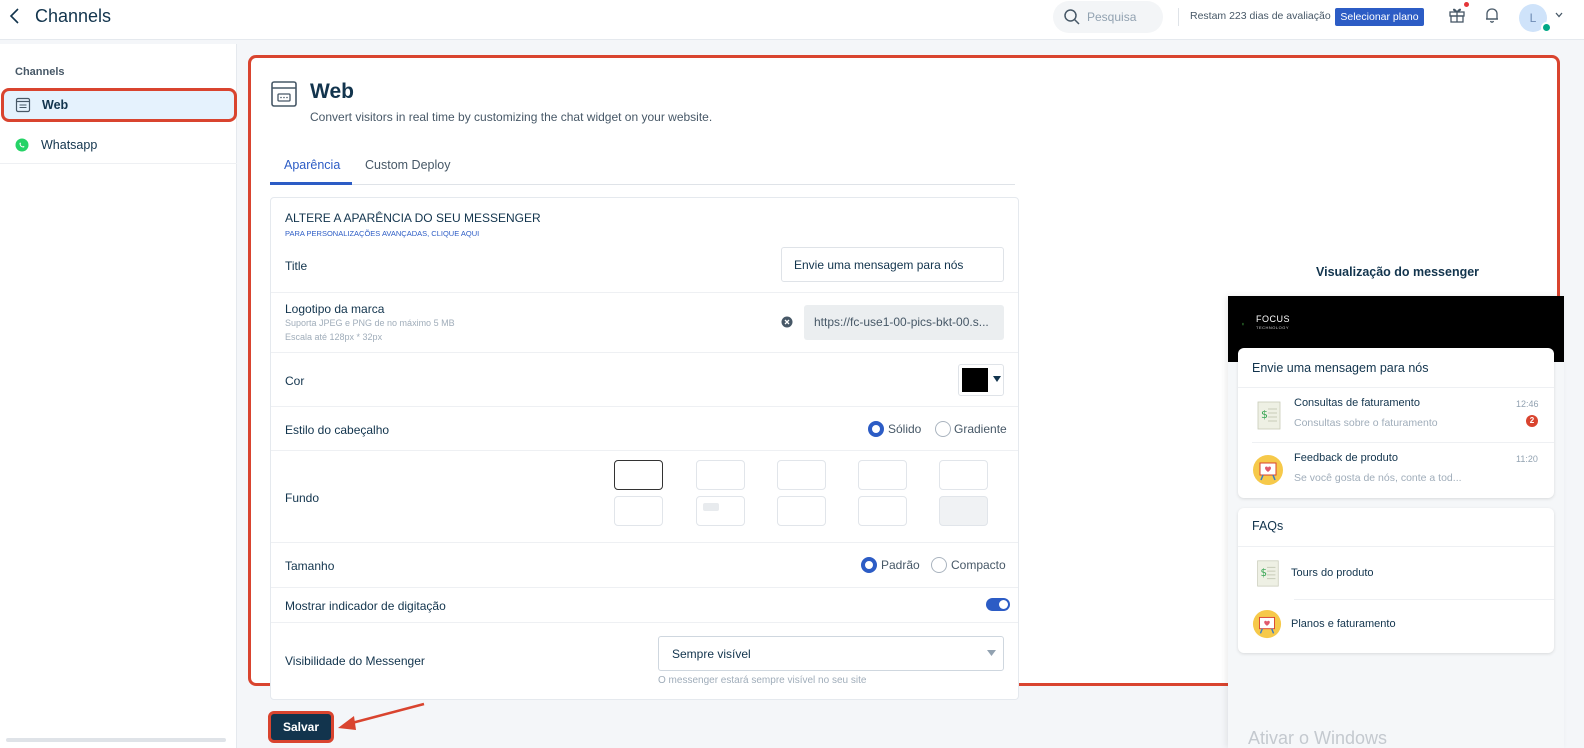 This screenshot has width=1584, height=748. What do you see at coordinates (118, 145) in the screenshot?
I see `sidebar-item-whatsapp: Whatsapp` at bounding box center [118, 145].